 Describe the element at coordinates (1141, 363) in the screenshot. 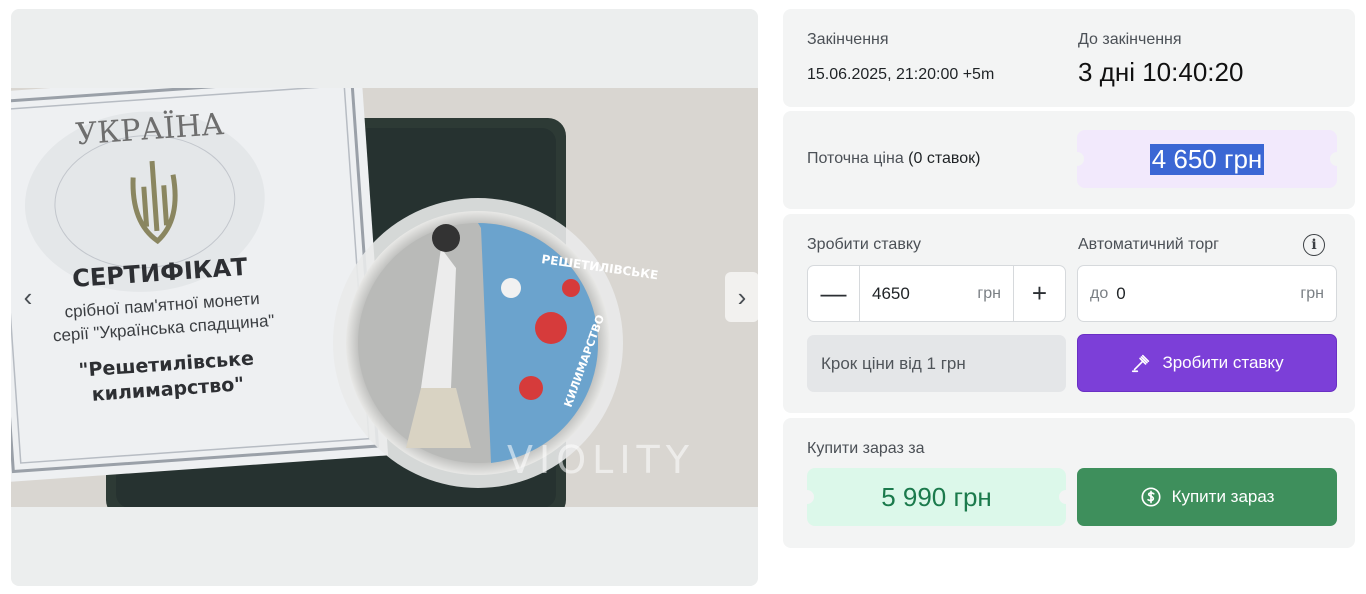

I see `gavel-icon` at that location.